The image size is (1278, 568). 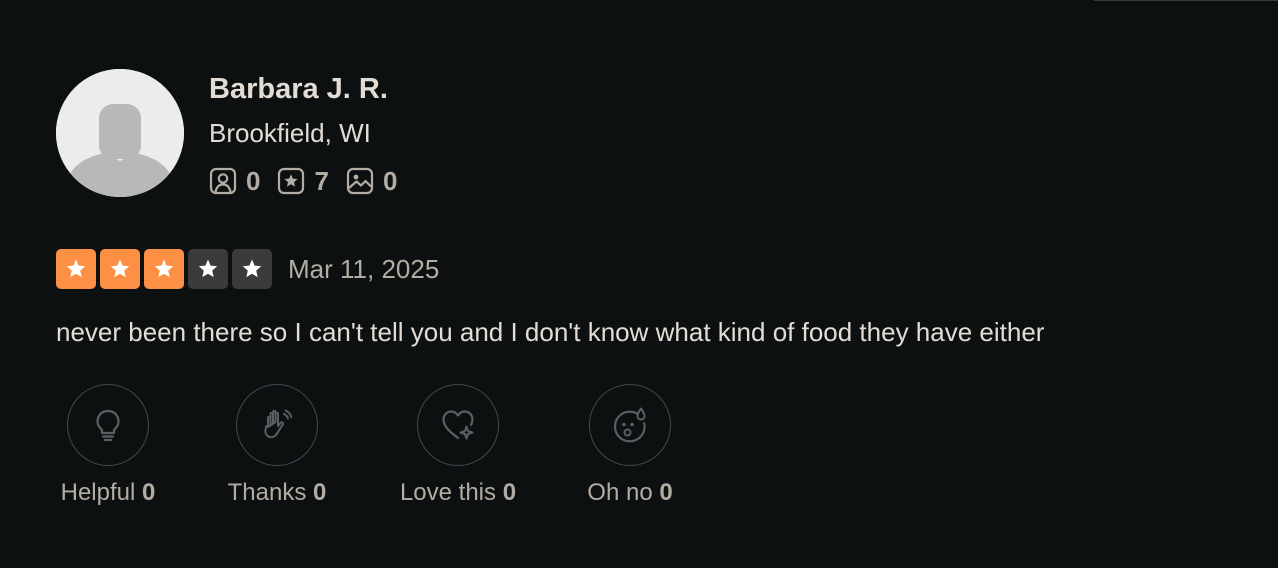 I want to click on lightbulb-icon, so click(x=108, y=425).